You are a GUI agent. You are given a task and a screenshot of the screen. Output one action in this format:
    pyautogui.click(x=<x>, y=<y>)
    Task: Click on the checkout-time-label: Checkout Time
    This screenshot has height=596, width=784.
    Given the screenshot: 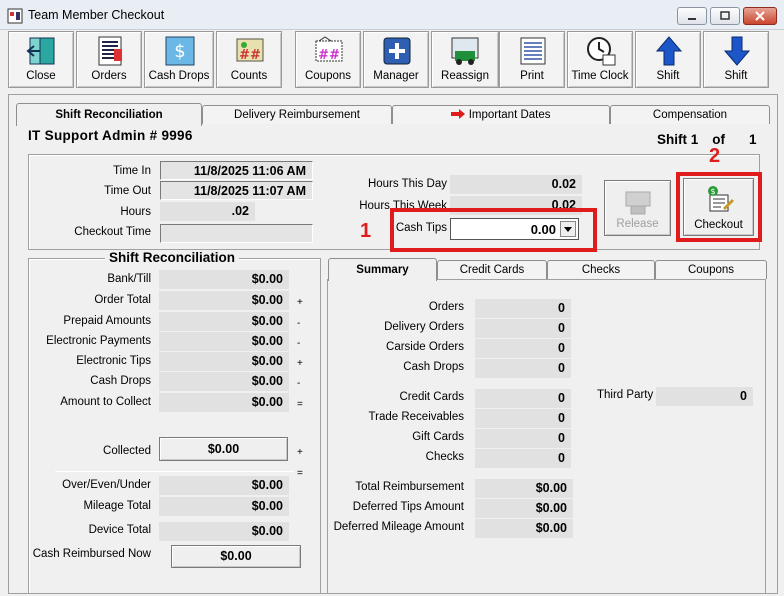 What is the action you would take?
    pyautogui.click(x=112, y=232)
    